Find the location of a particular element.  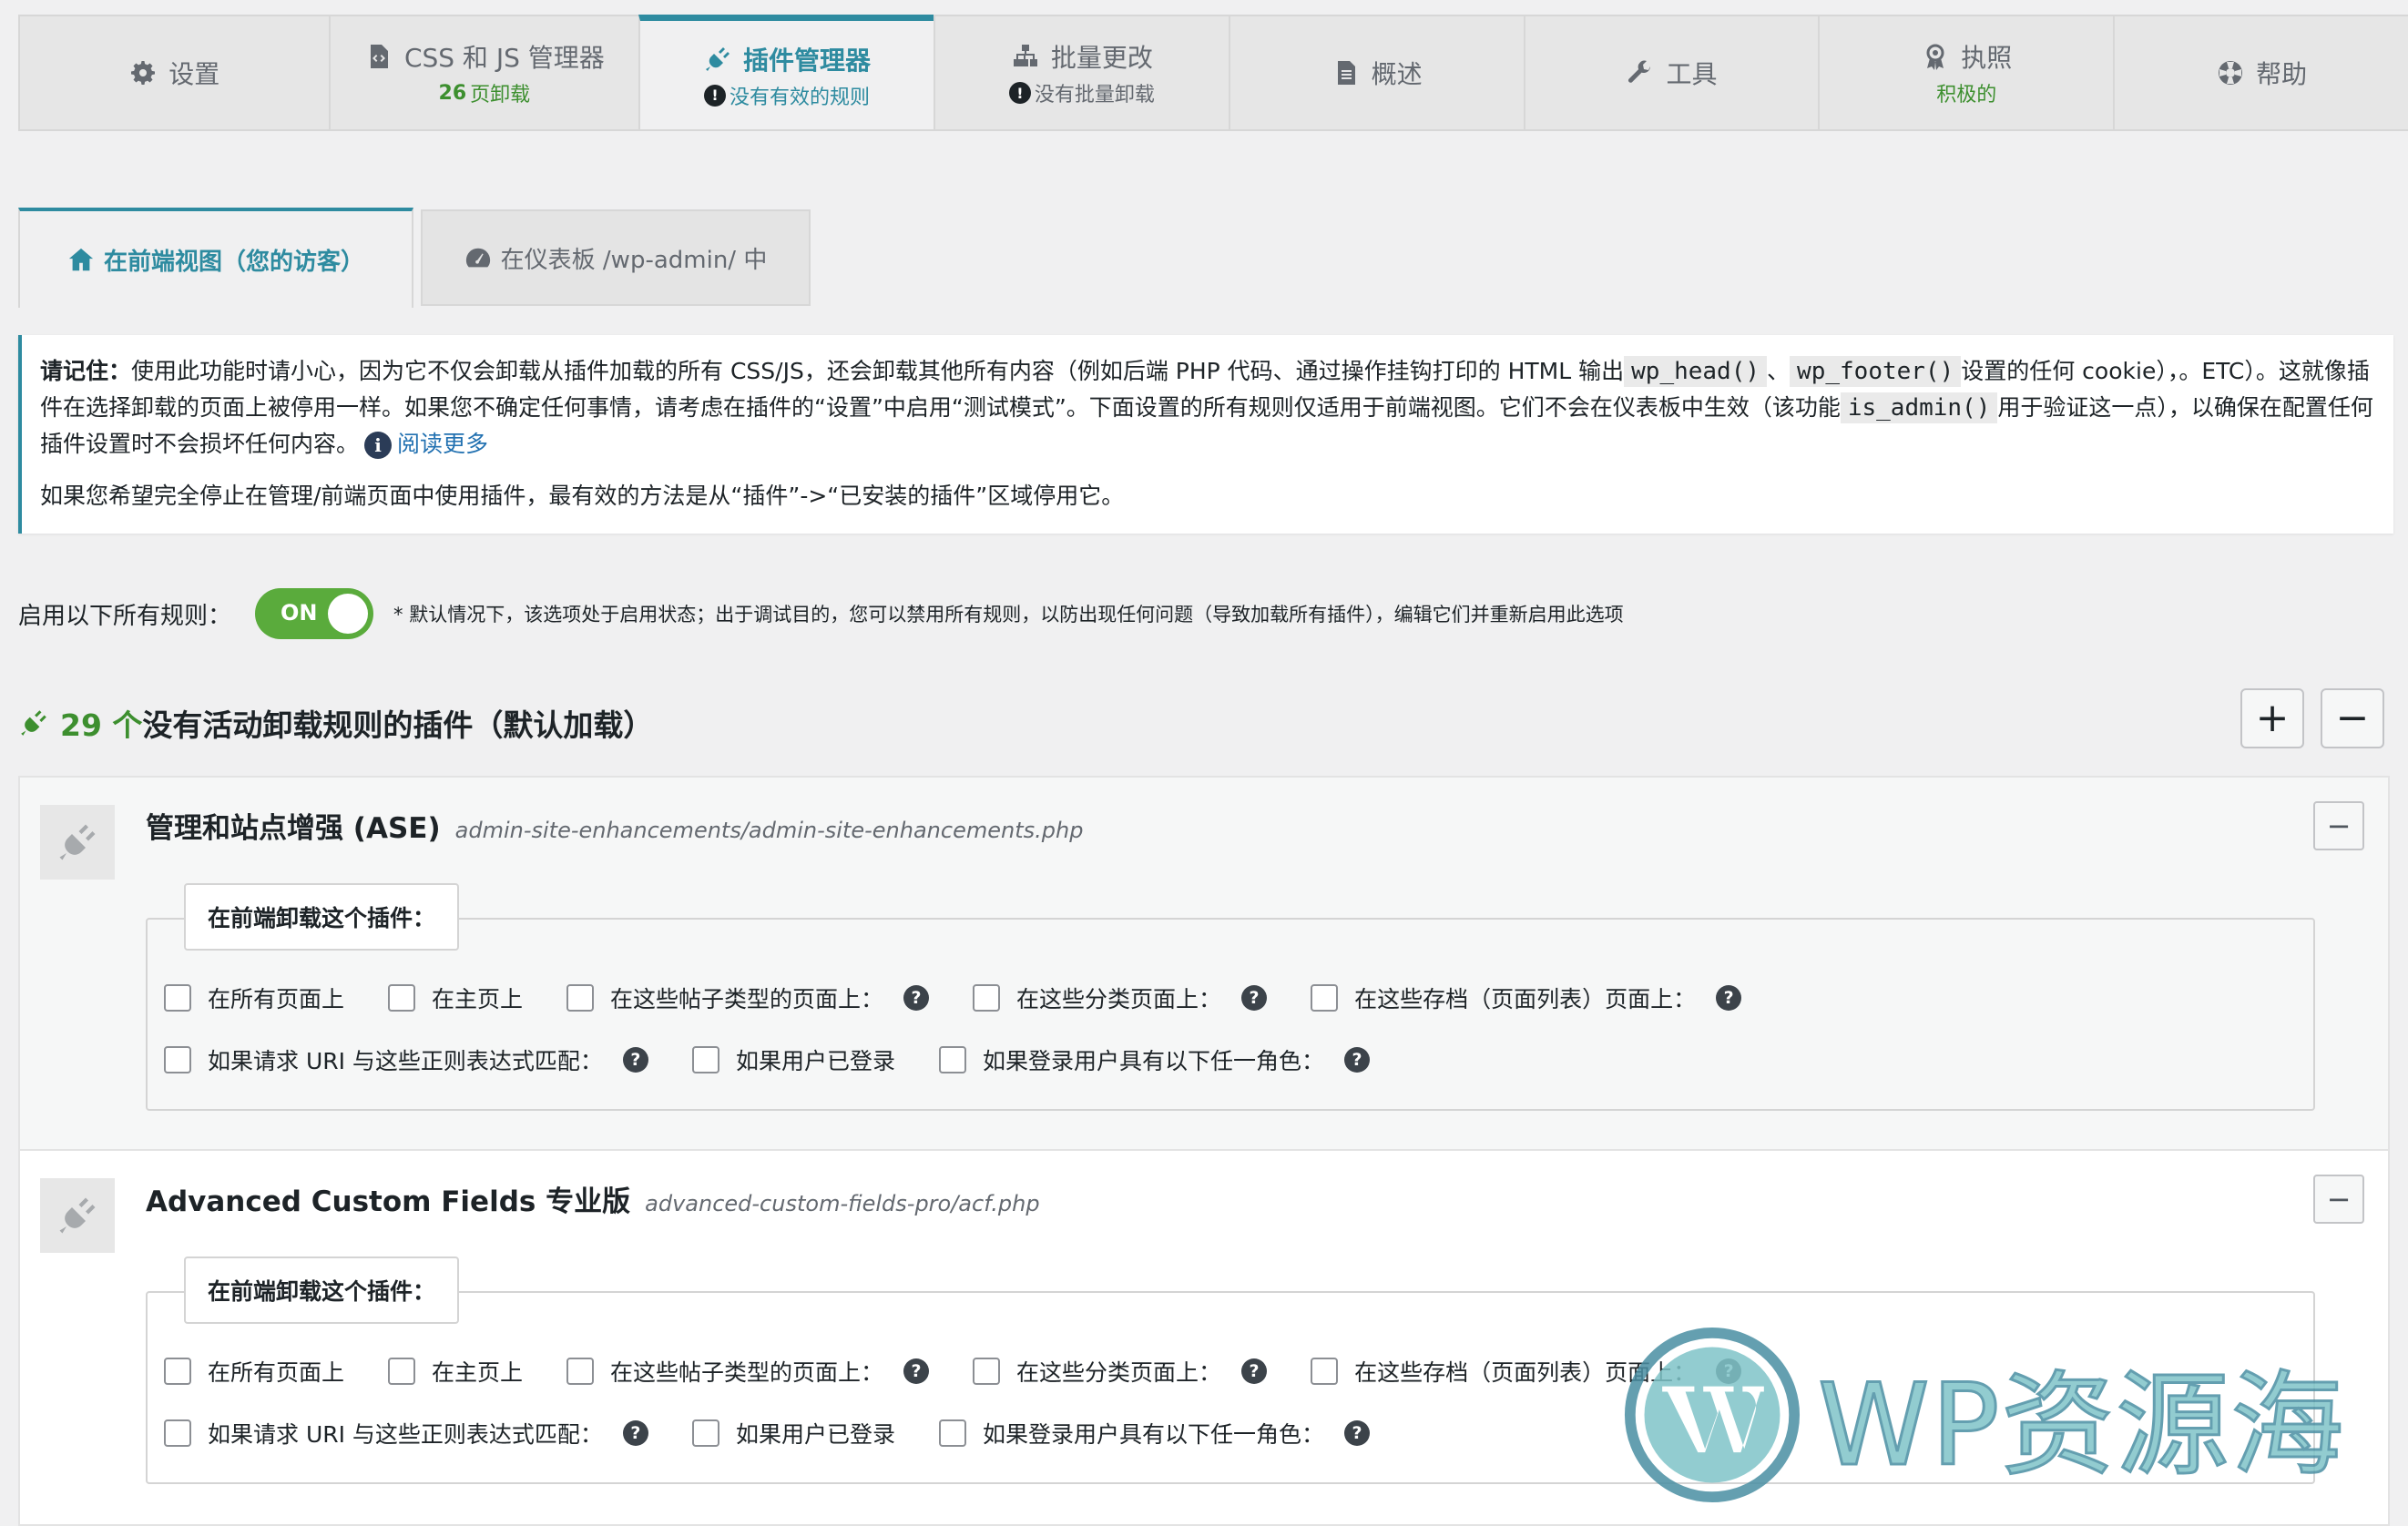

tab-overview: 概述 is located at coordinates (1376, 73).